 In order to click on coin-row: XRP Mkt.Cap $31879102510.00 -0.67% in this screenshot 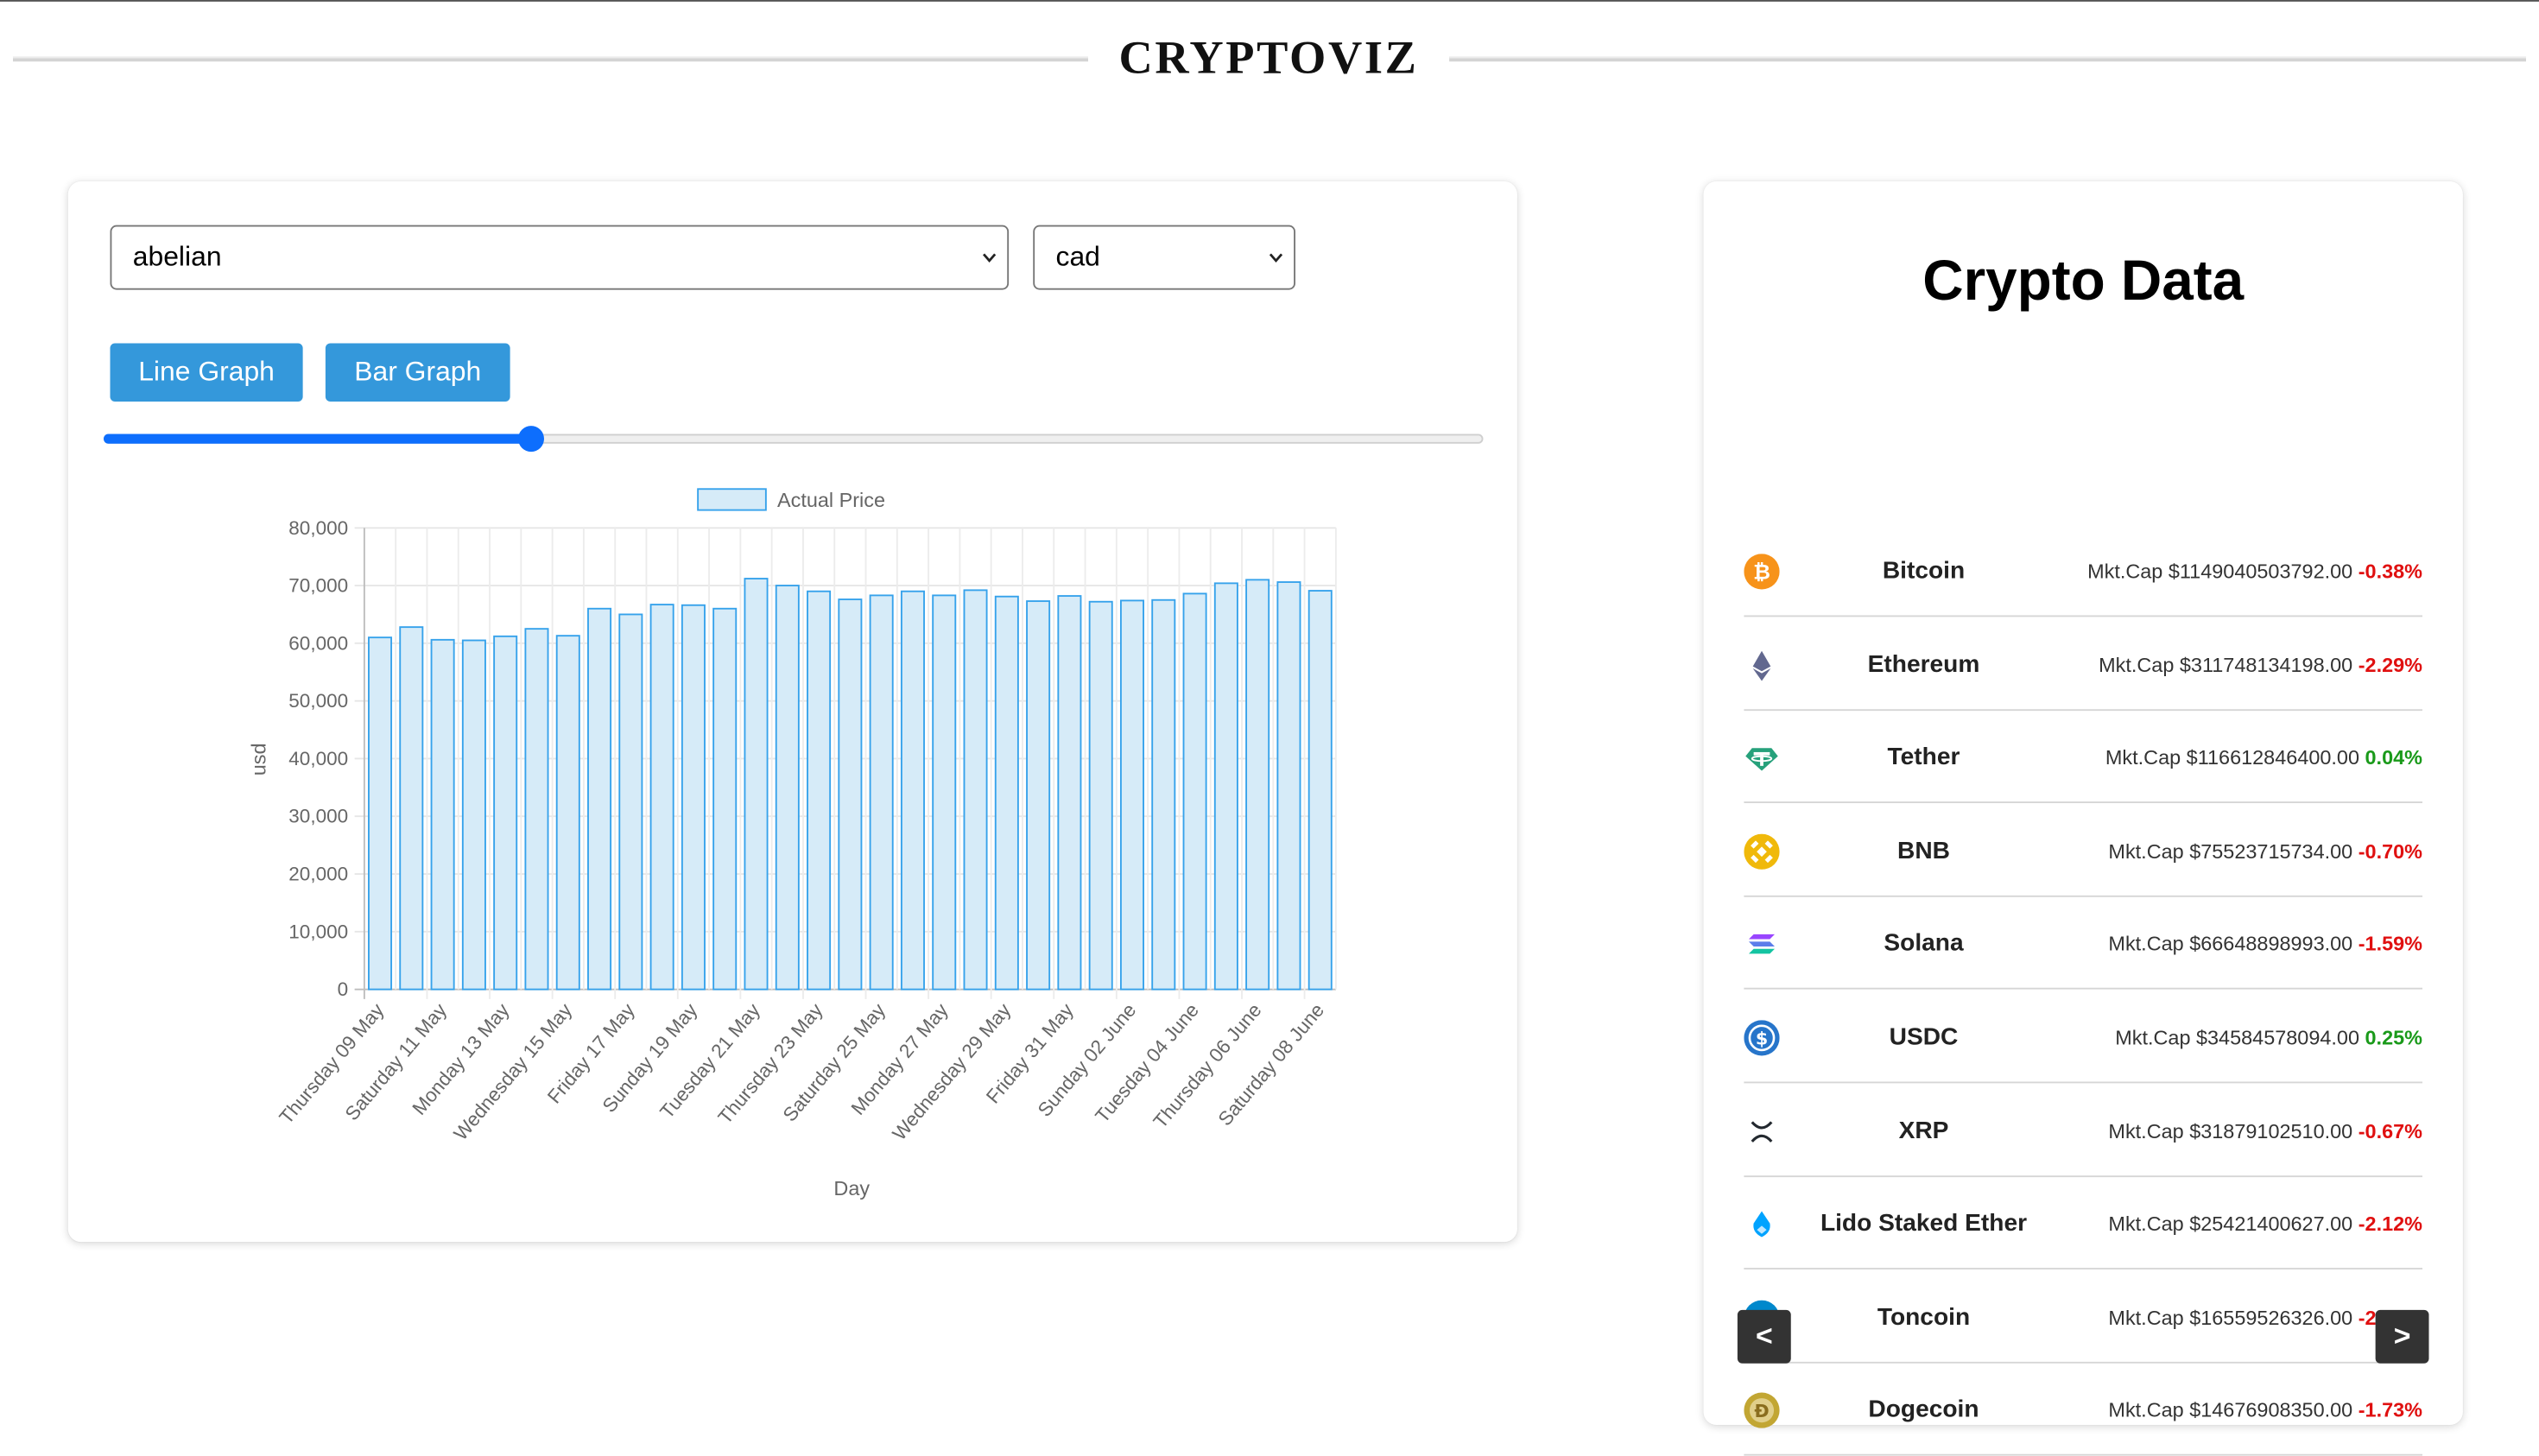, I will do `click(2083, 1130)`.